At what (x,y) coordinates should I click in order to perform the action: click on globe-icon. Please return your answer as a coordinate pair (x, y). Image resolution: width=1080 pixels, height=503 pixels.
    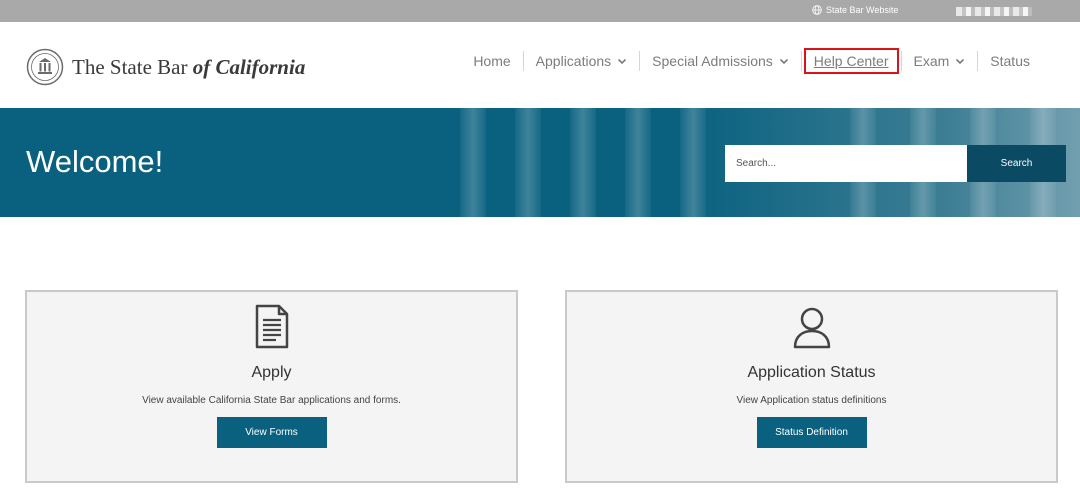
    Looking at the image, I should click on (817, 10).